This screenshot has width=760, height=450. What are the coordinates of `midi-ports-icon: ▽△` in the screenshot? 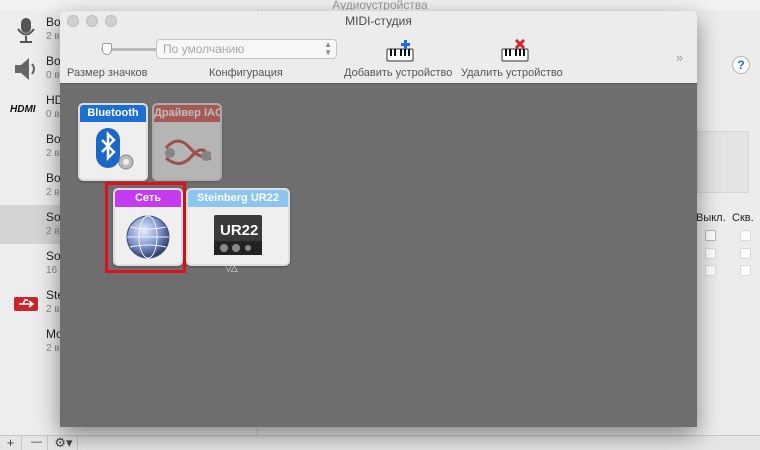 It's located at (231, 268).